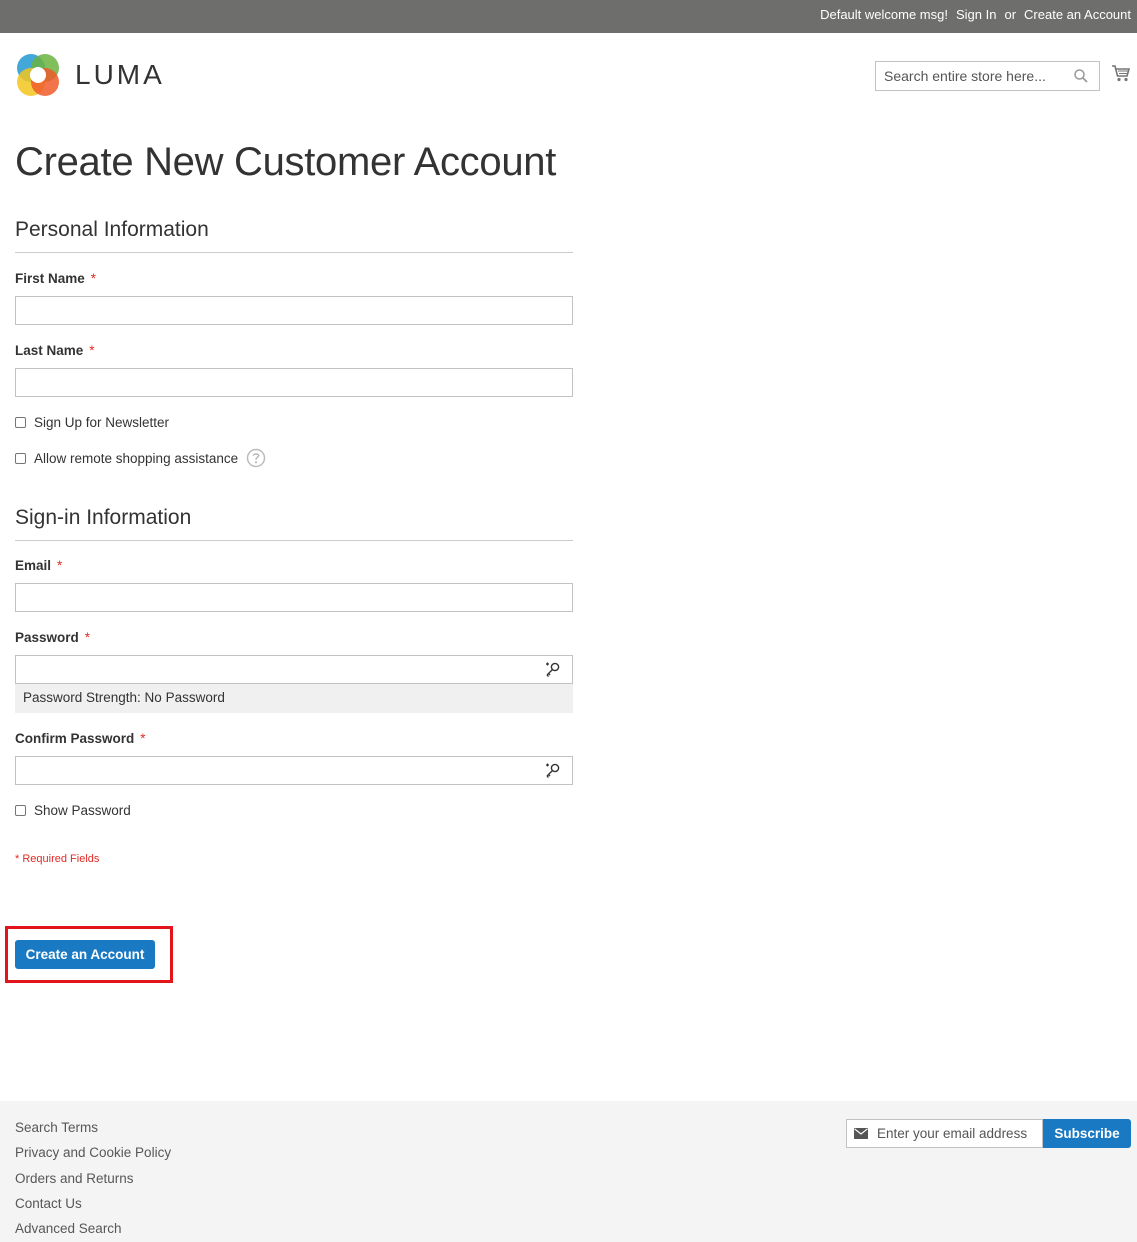  I want to click on show-password-option: Show Password, so click(73, 810).